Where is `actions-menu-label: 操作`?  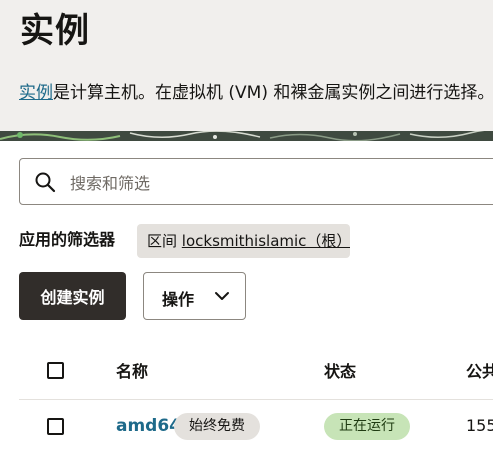
actions-menu-label: 操作 is located at coordinates (178, 299).